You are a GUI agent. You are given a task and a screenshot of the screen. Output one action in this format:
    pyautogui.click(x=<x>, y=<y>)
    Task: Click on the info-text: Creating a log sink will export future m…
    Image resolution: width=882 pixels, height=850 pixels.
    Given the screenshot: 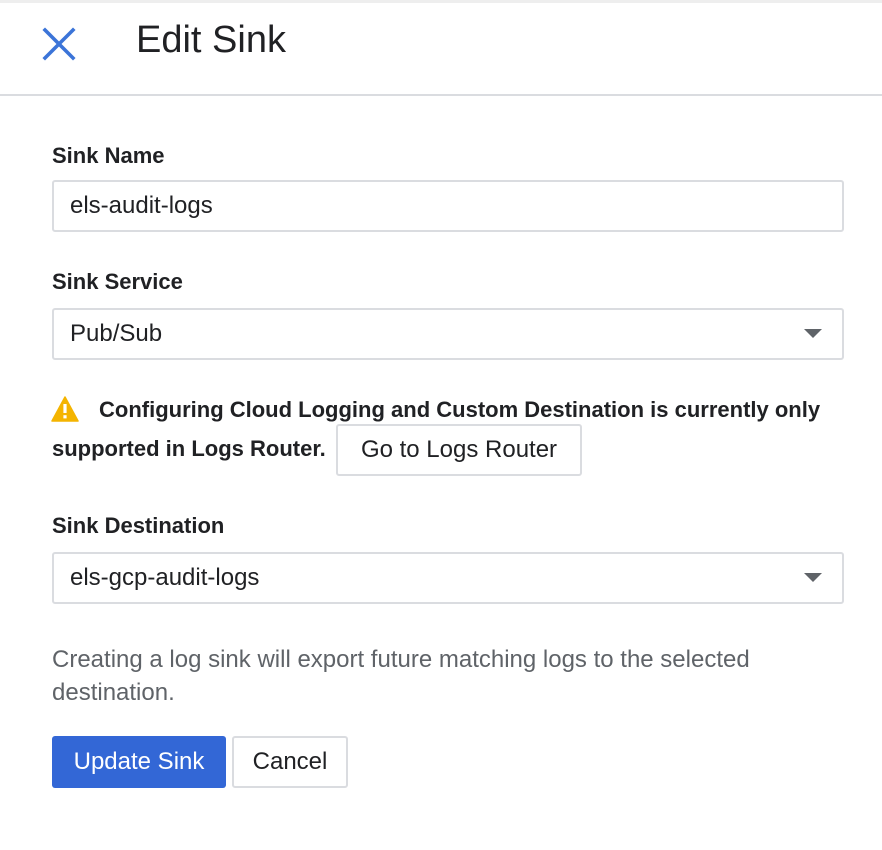 What is the action you would take?
    pyautogui.click(x=401, y=676)
    